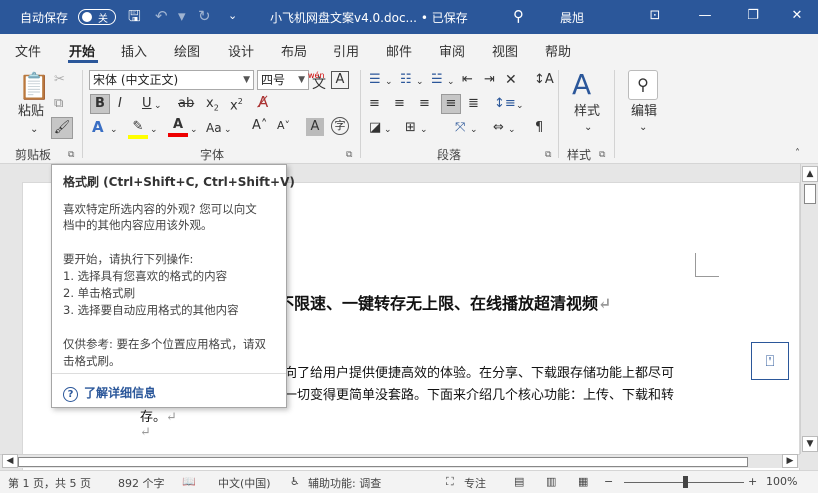 The image size is (818, 493). What do you see at coordinates (810, 174) in the screenshot?
I see `scroll-up-icon: ▲` at bounding box center [810, 174].